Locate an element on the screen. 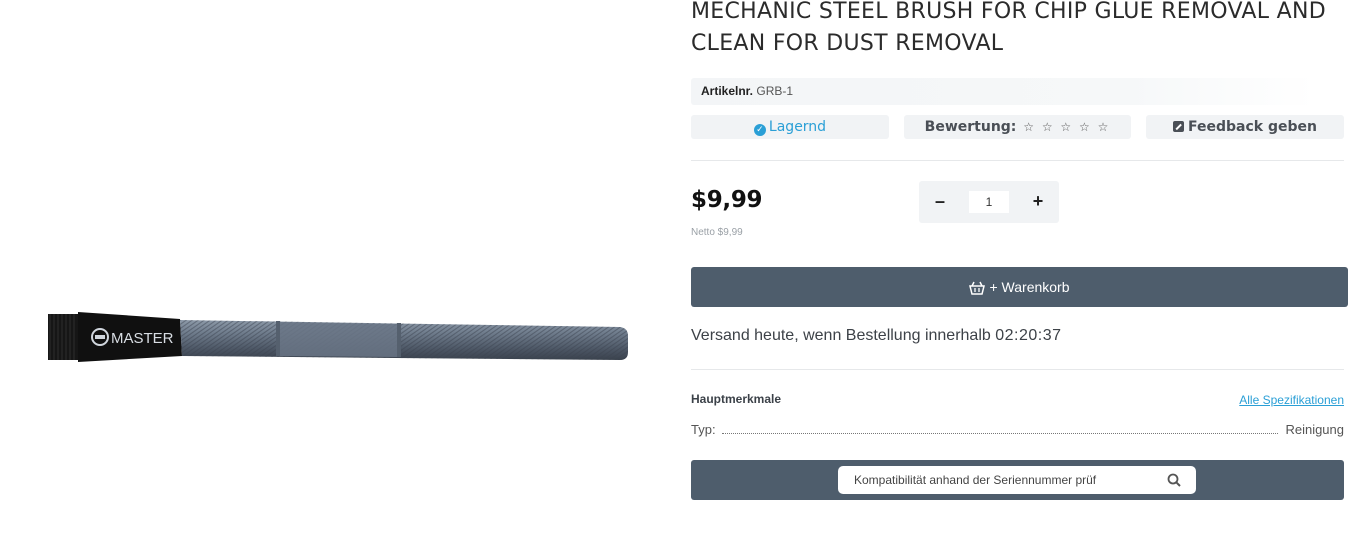 Image resolution: width=1353 pixels, height=554 pixels. brand-text: MASTER is located at coordinates (142, 338).